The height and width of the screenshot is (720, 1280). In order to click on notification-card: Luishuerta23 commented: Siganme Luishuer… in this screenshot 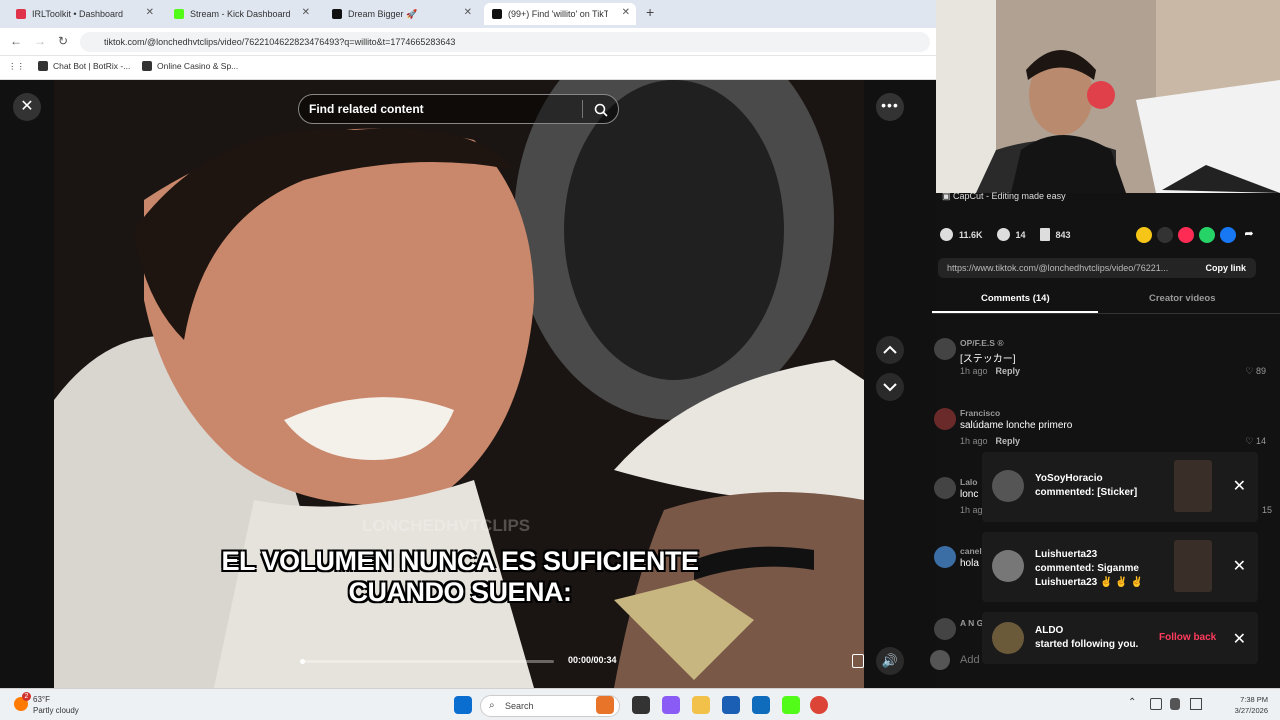, I will do `click(1120, 567)`.